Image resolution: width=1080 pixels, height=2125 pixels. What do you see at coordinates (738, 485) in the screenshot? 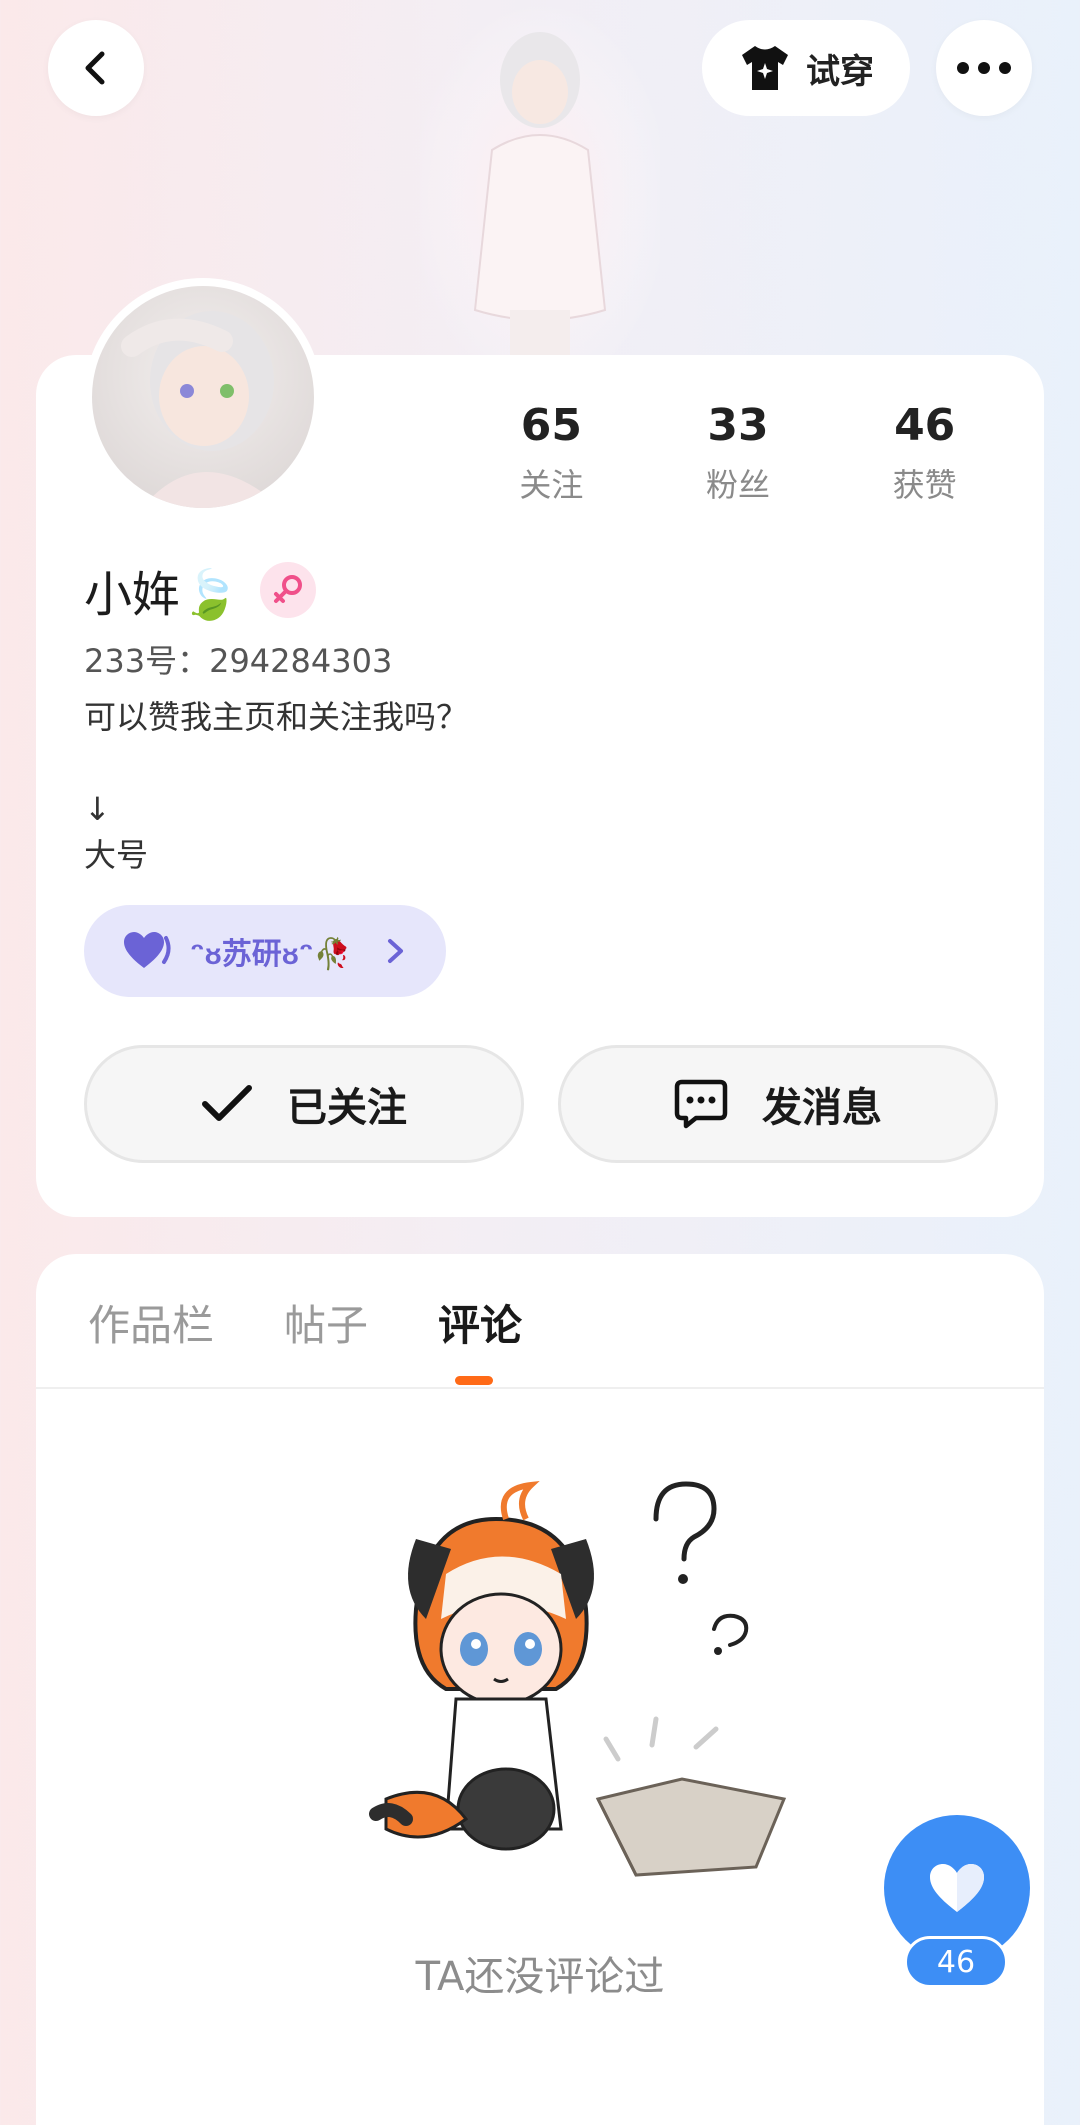
I see `stat-fans-label: 粉丝` at bounding box center [738, 485].